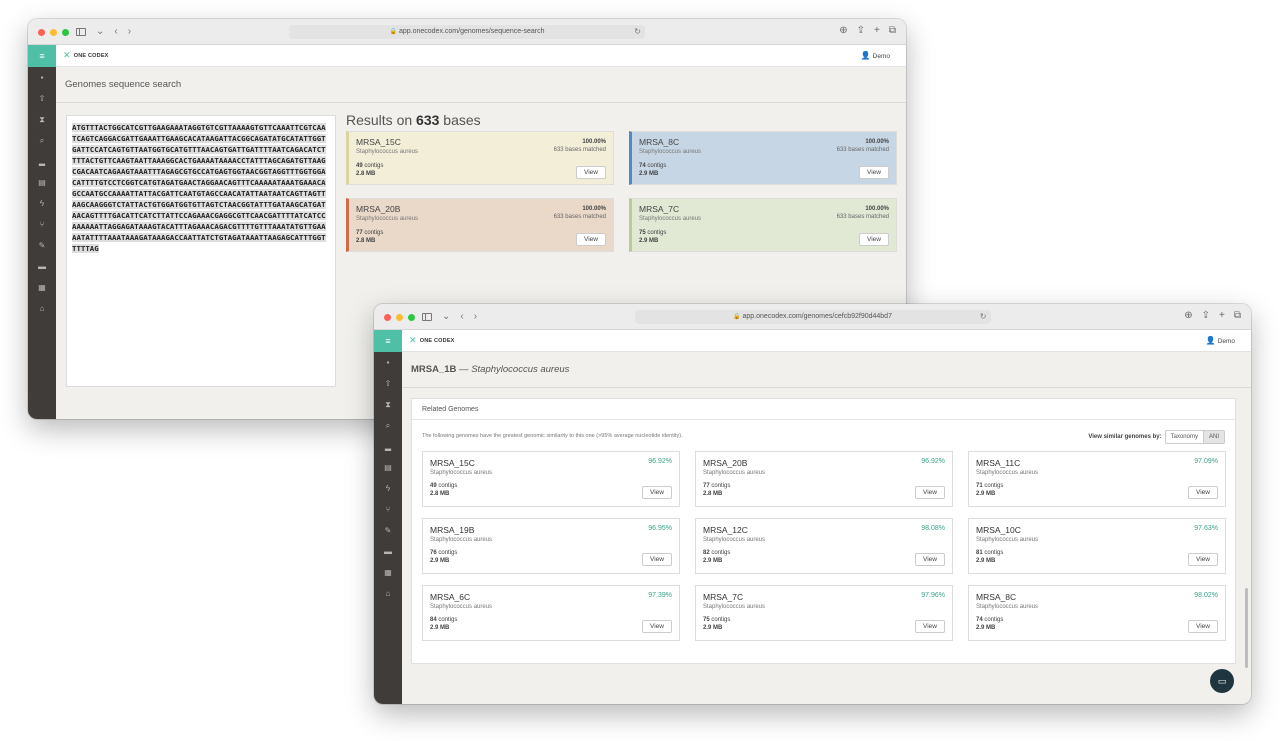 The height and width of the screenshot is (741, 1280). What do you see at coordinates (1206, 528) in the screenshot?
I see `ani-value: 97.63%` at bounding box center [1206, 528].